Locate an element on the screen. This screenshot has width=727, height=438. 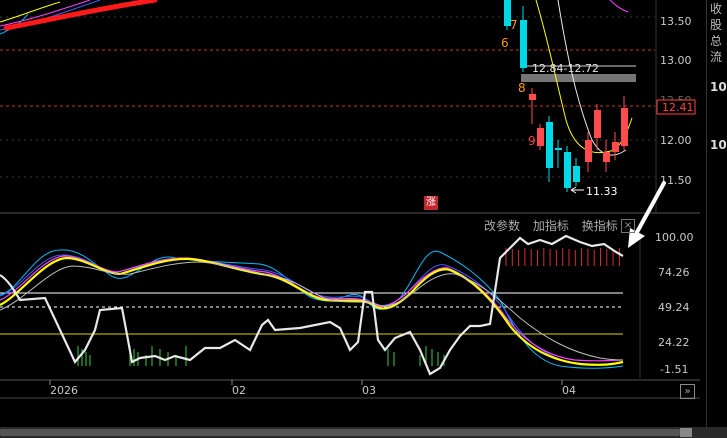
indicator-tick: 100.00 is located at coordinates (674, 237).